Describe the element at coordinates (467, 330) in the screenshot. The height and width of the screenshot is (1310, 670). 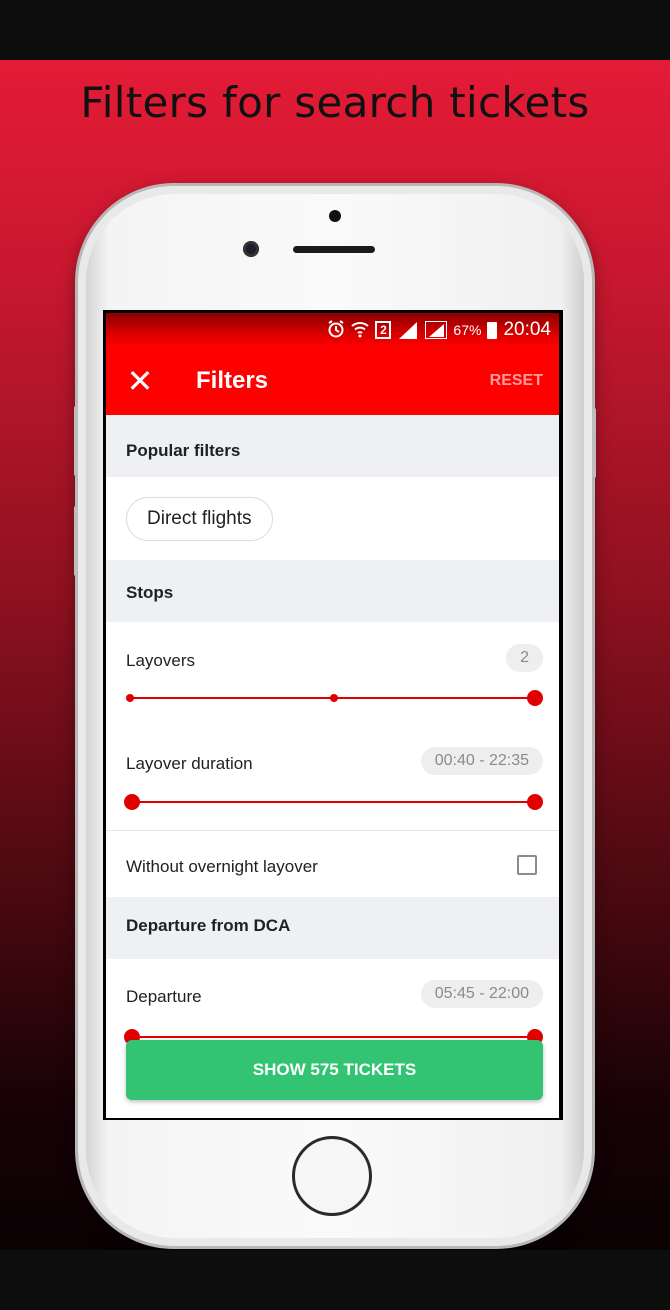
I see `battery-percent: 67%` at that location.